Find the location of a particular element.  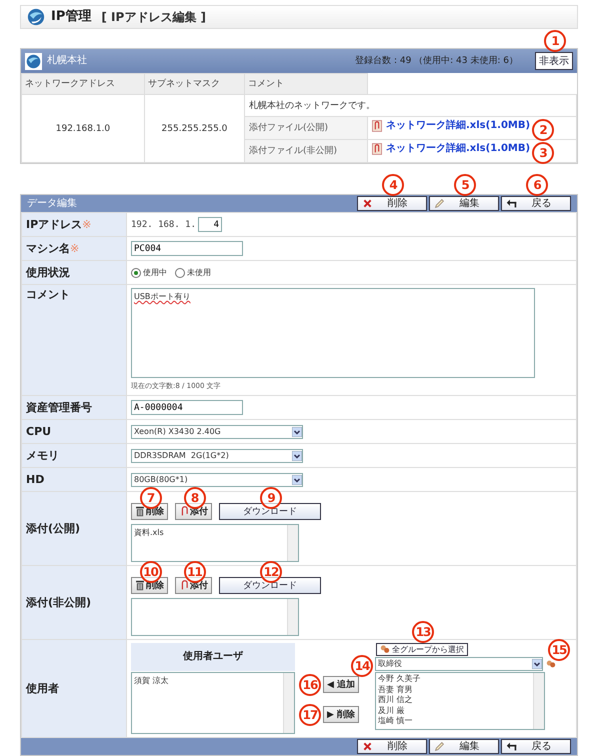

field-label: 添付(非公開) is located at coordinates (74, 603).